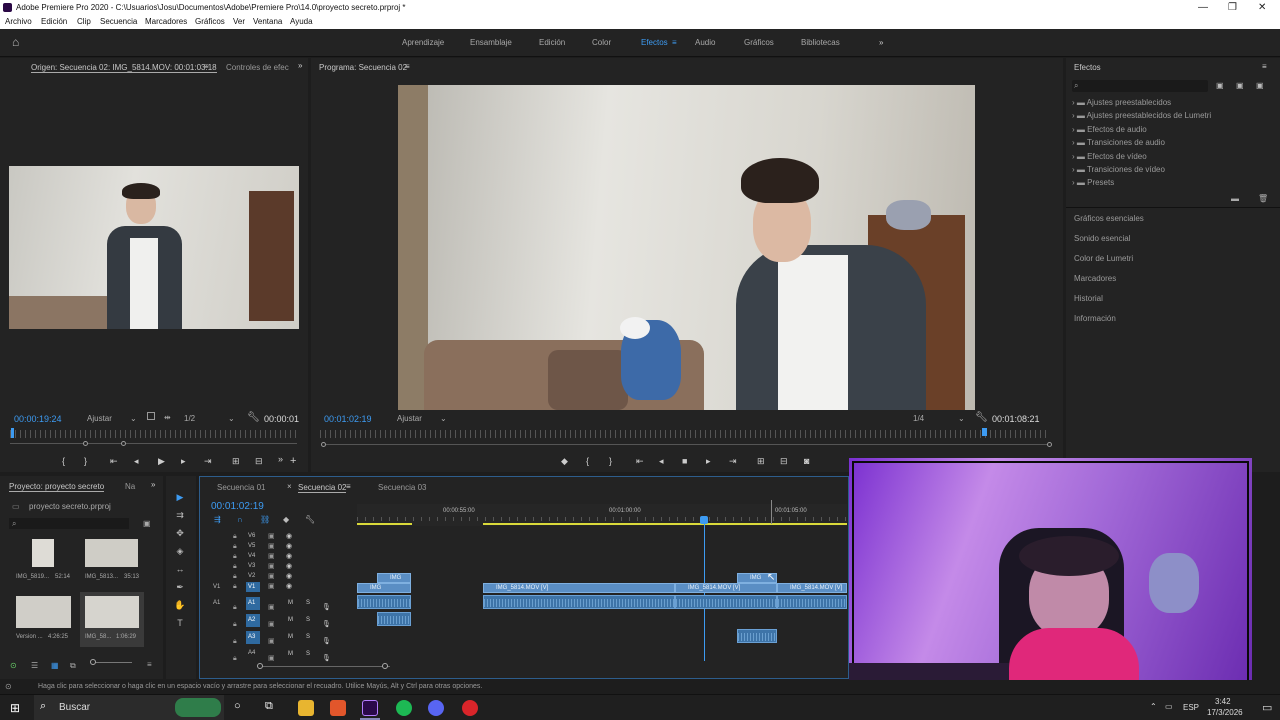 This screenshot has width=1280, height=720. Describe the element at coordinates (348, 486) in the screenshot. I see `timeline-tab-menu-icon: ≡` at that location.